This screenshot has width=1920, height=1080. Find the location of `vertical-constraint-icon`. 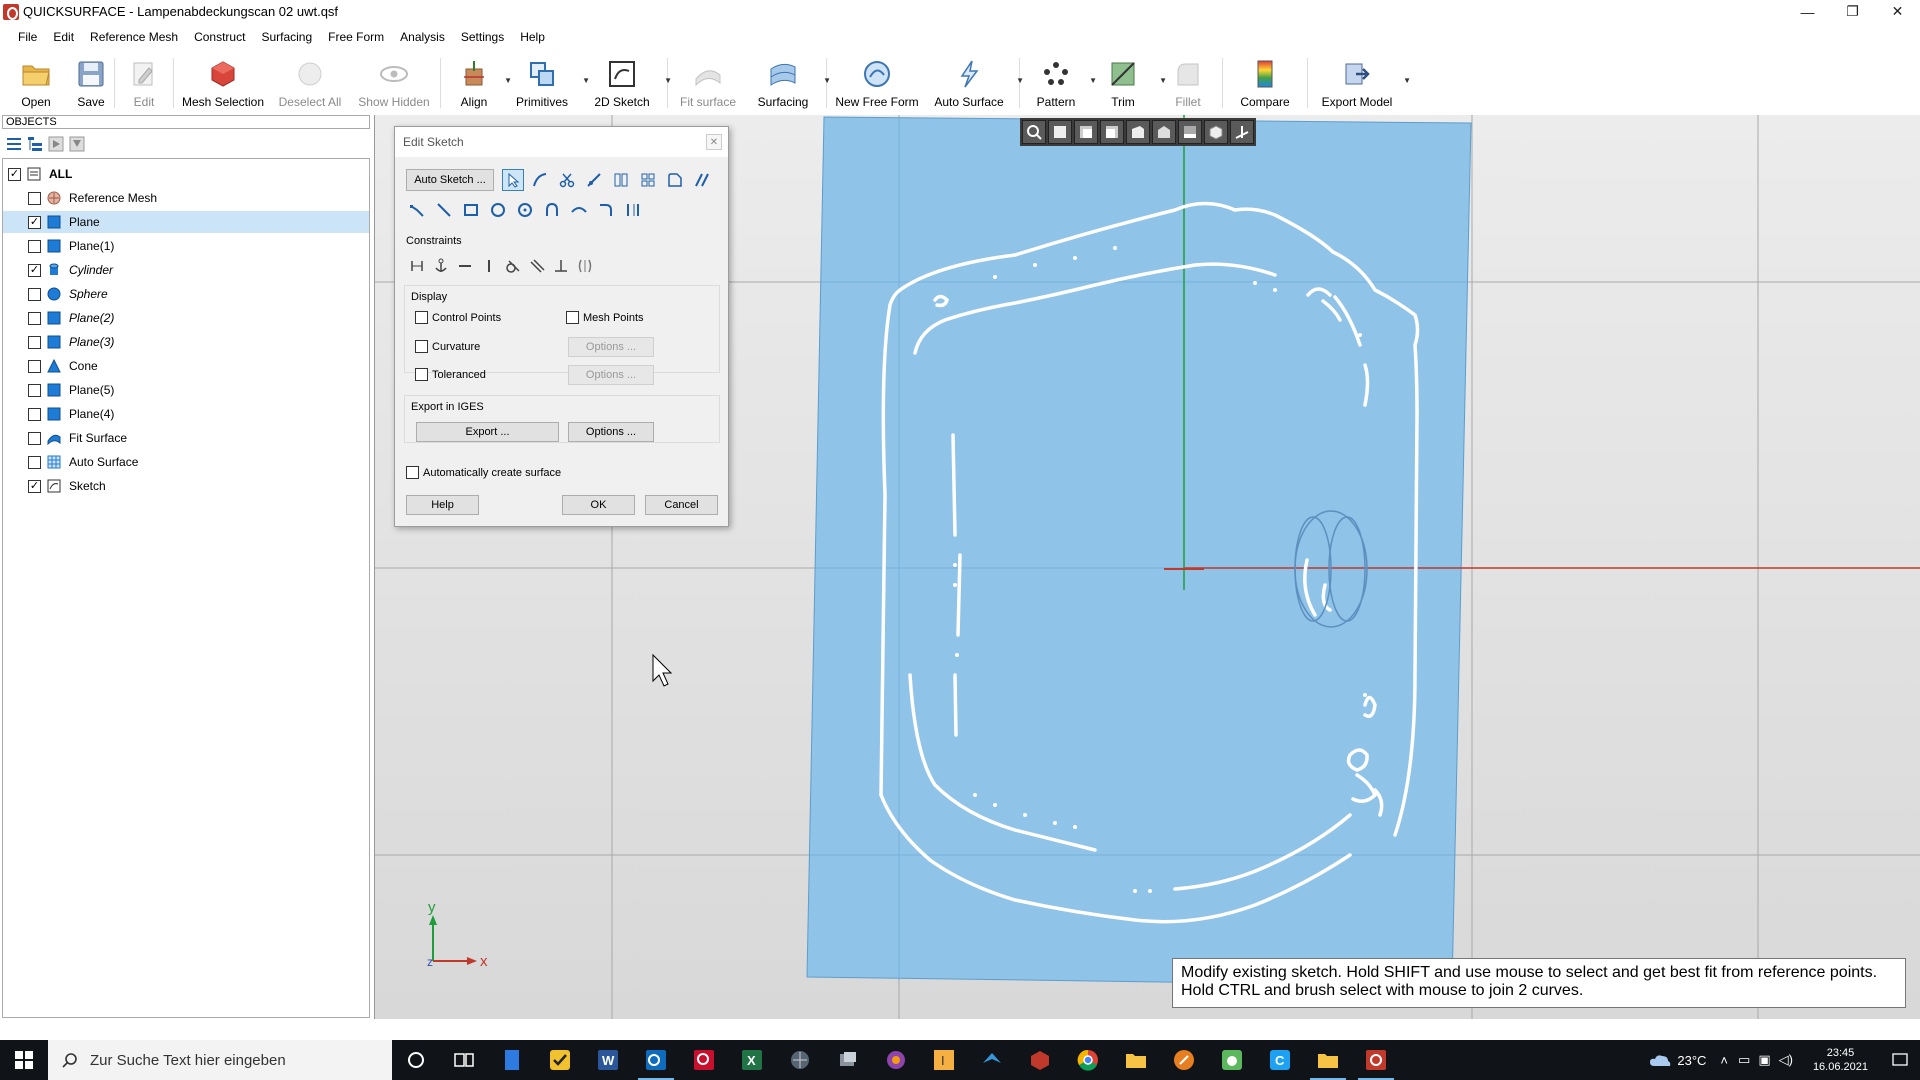

vertical-constraint-icon is located at coordinates (489, 266).